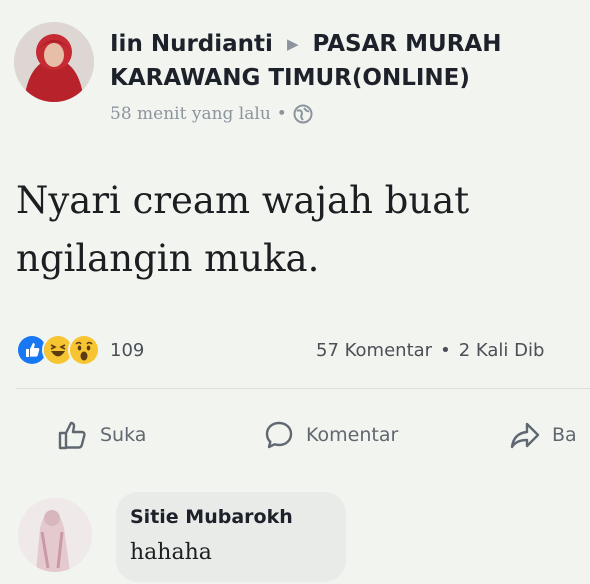 The image size is (590, 584). I want to click on comment-item: Sitie Mubarokh hahaha, so click(304, 537).